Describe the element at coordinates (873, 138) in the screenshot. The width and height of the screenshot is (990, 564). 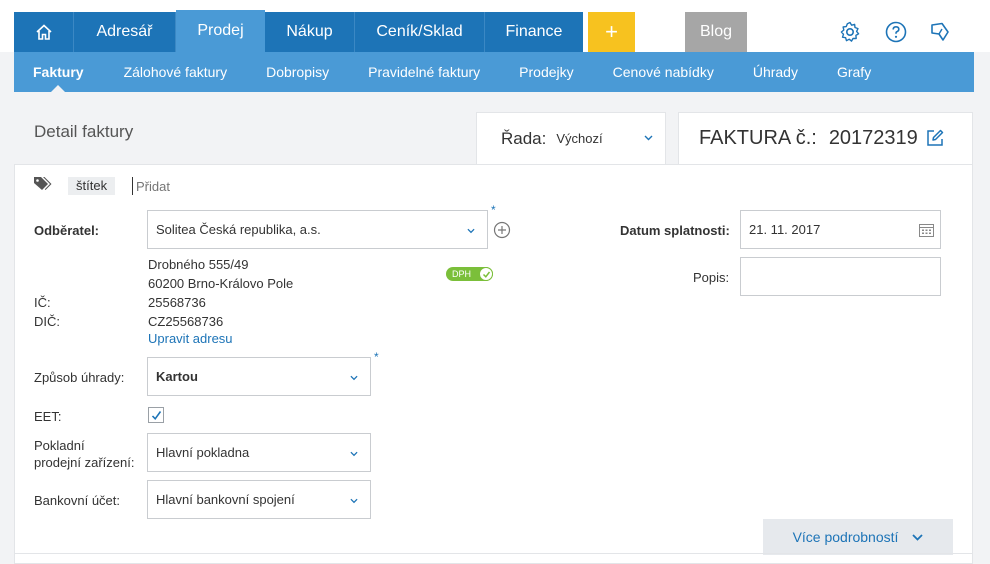
I see `faktura-number: 20172319` at that location.